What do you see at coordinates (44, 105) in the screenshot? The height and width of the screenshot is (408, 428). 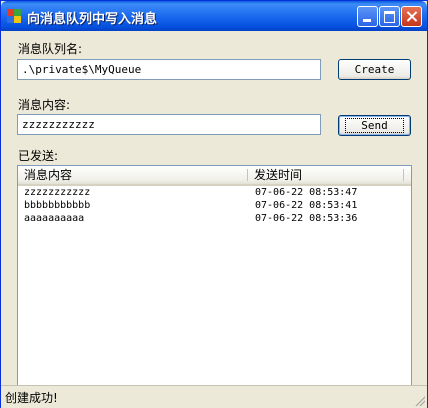 I see `message-content-label: 消息内容:` at bounding box center [44, 105].